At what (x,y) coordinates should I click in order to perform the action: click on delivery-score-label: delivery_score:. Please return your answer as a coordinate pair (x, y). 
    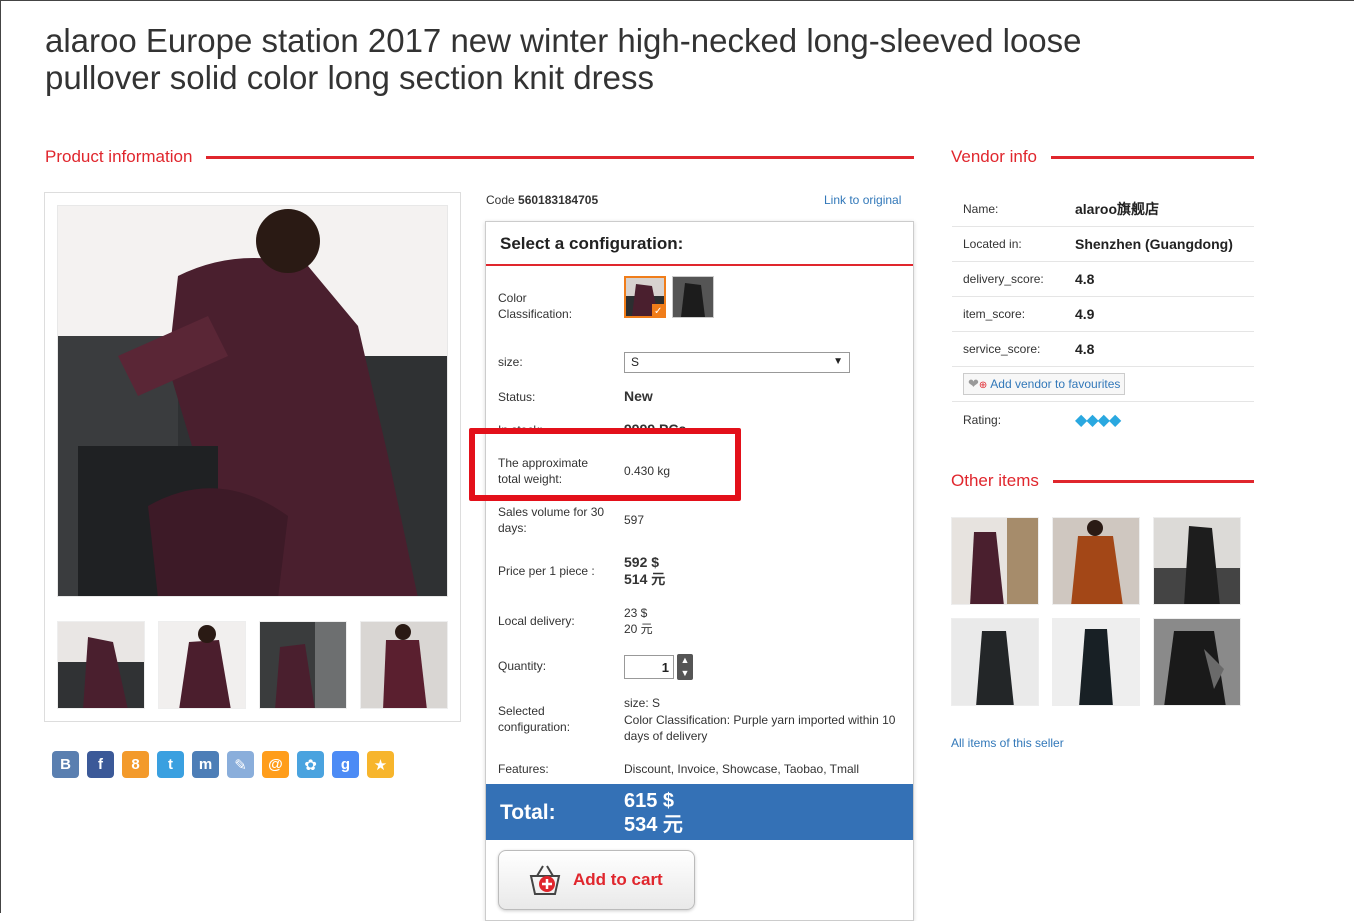
    Looking at the image, I should click on (1003, 279).